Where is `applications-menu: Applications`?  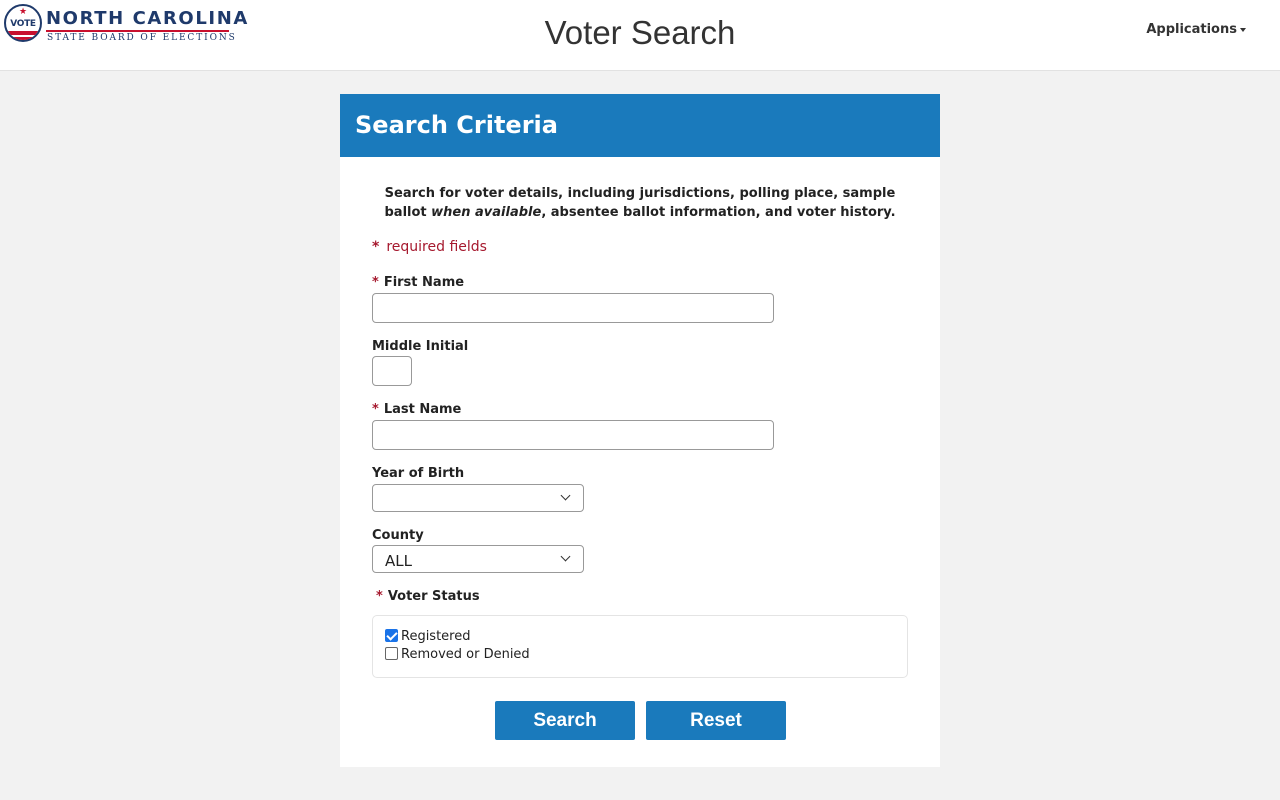
applications-menu: Applications is located at coordinates (1196, 29).